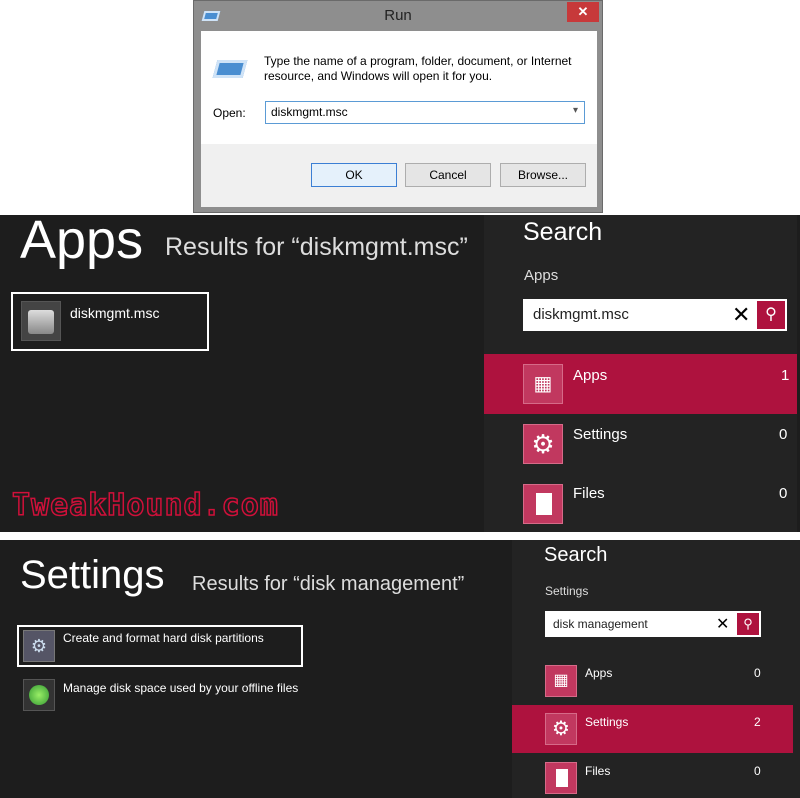  I want to click on close-button: ✕, so click(583, 12).